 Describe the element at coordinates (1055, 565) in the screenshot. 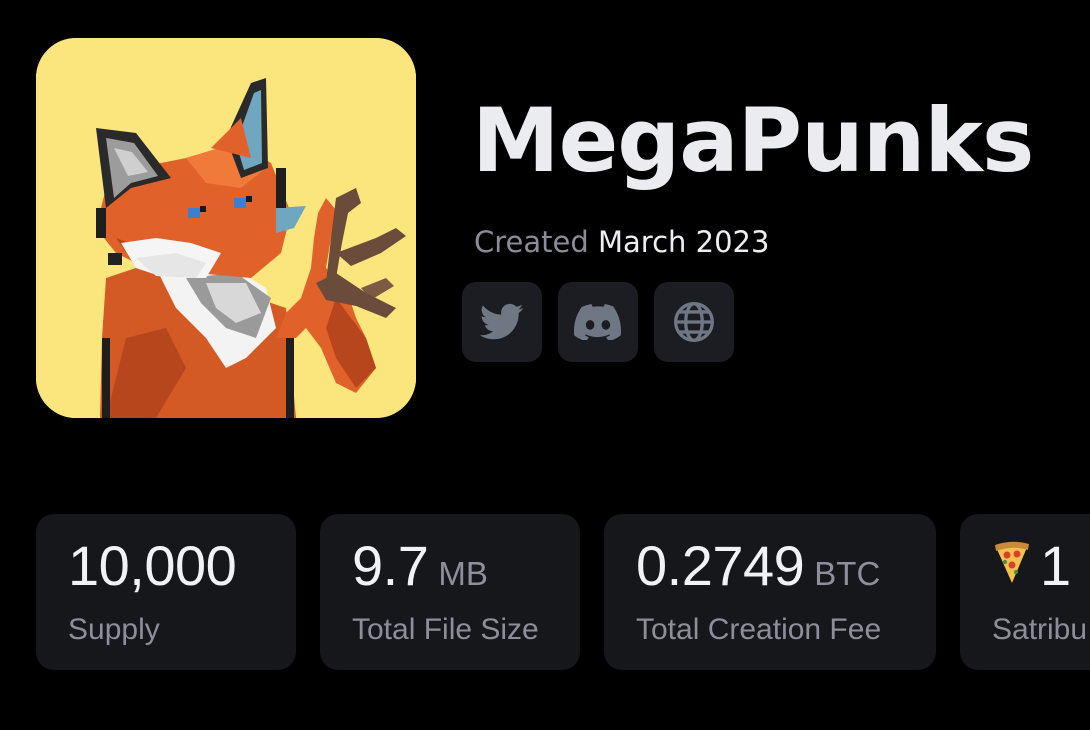

I see `stat-value: 1` at that location.